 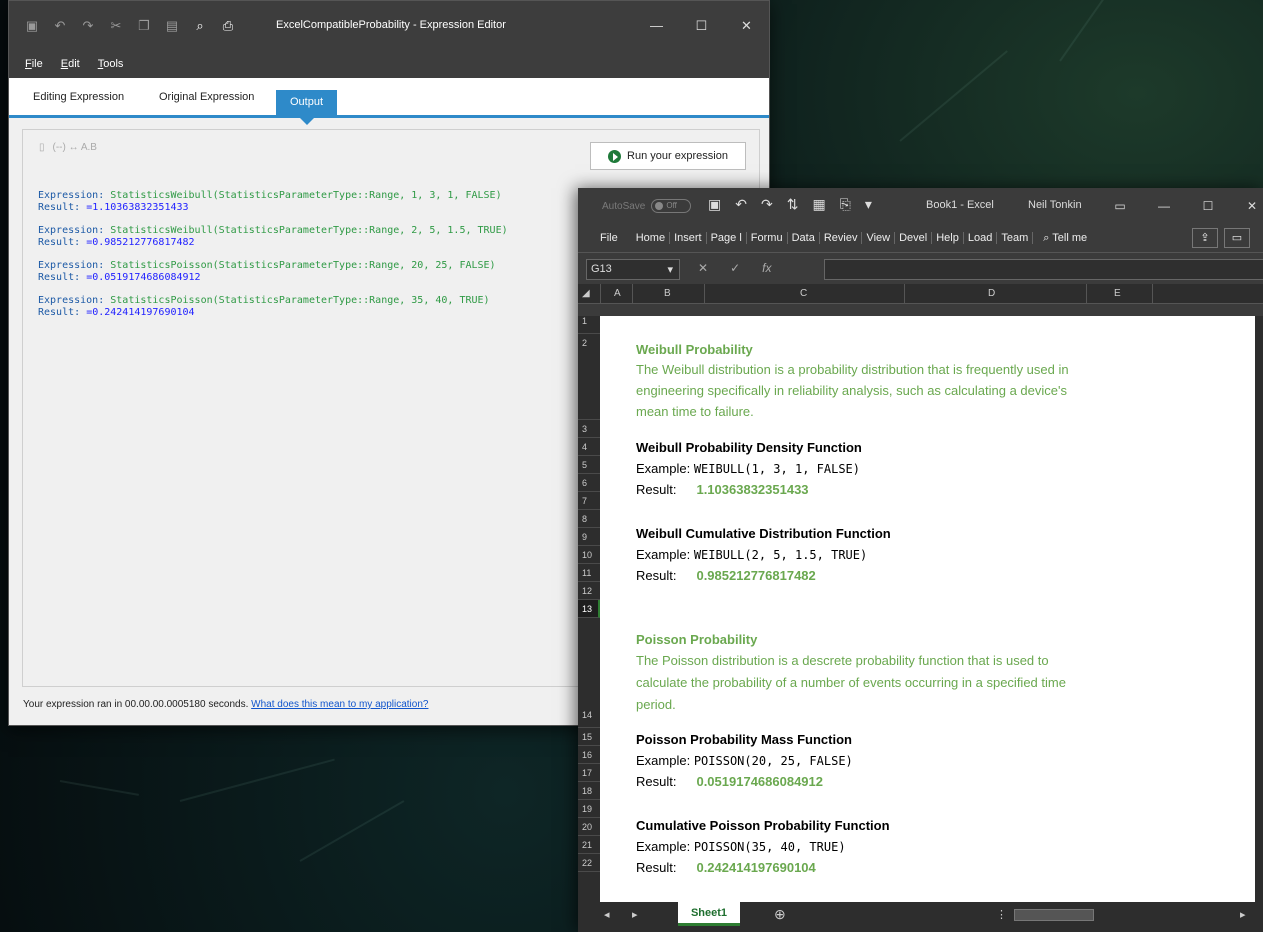 I want to click on weibull-description-line: mean time to failure., so click(x=695, y=411).